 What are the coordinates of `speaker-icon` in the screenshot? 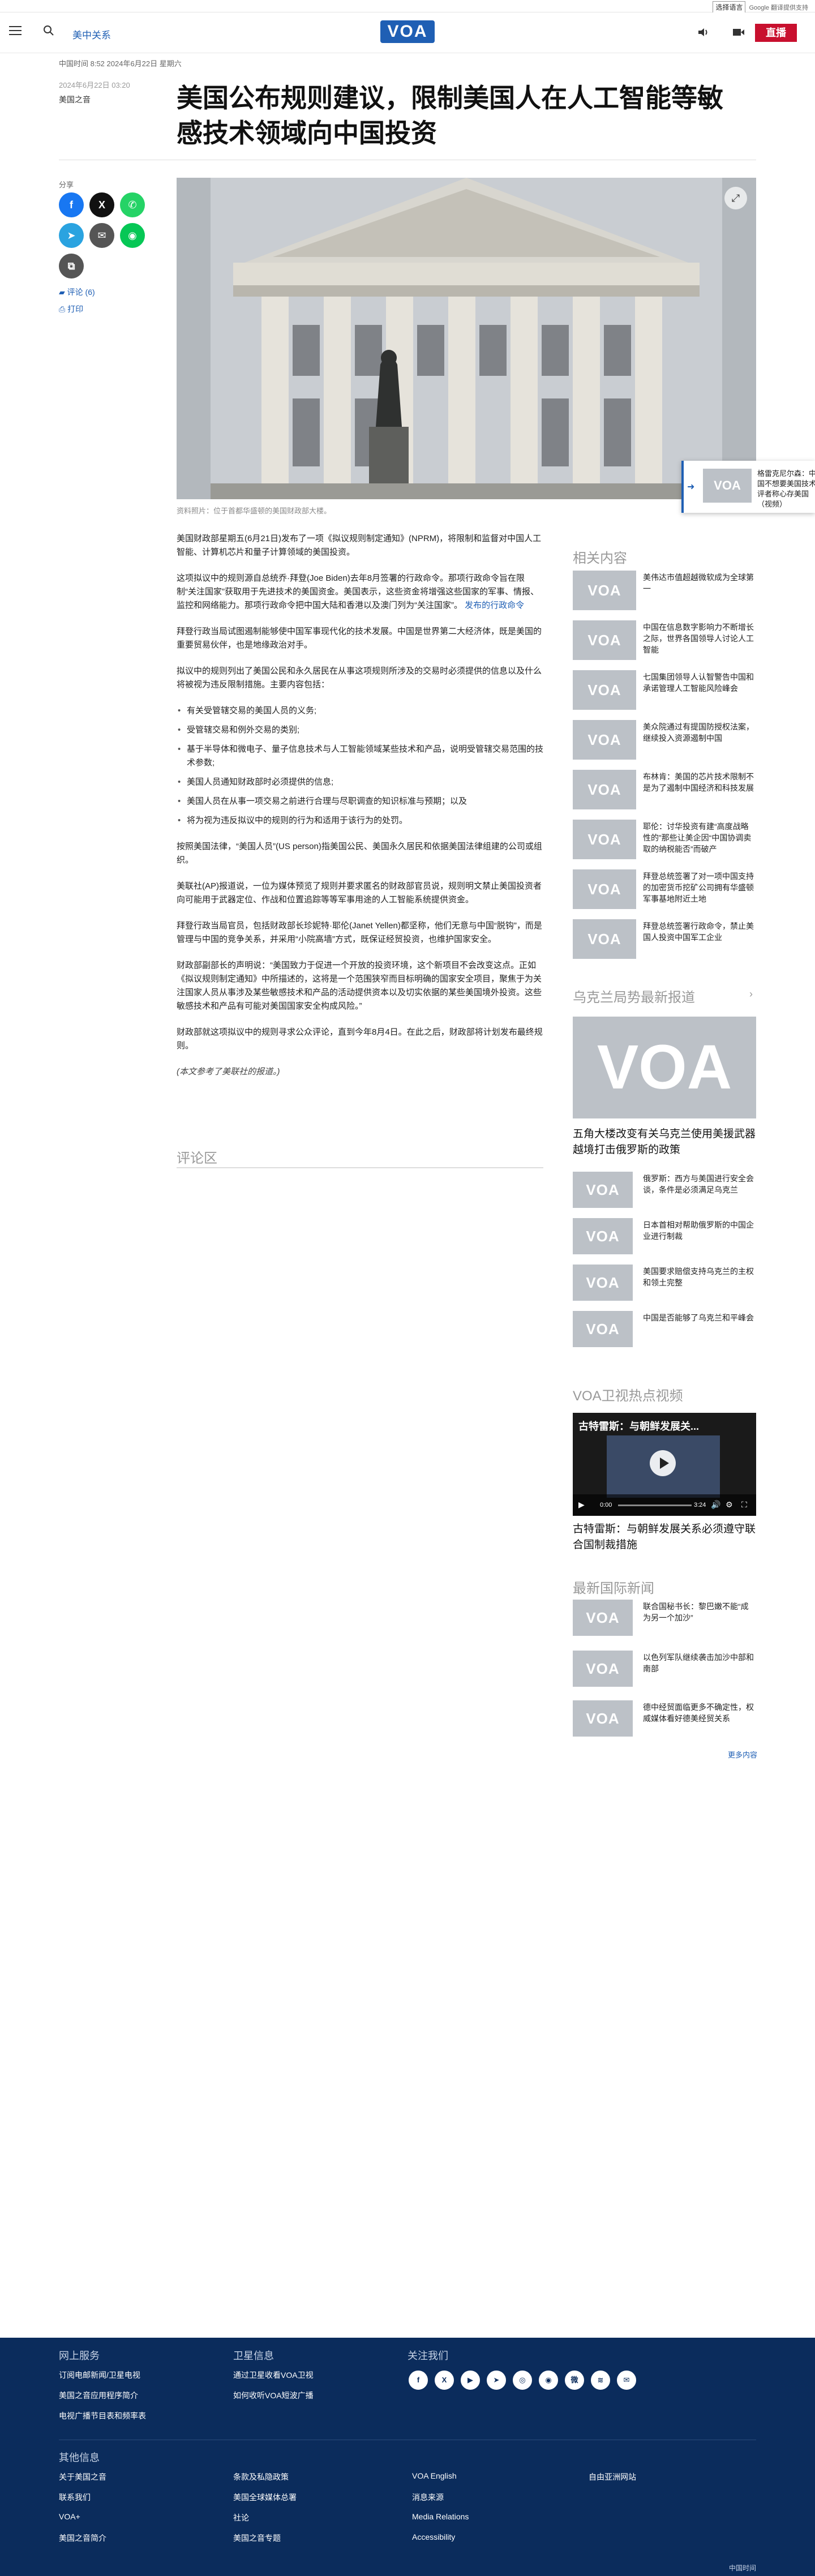 It's located at (703, 32).